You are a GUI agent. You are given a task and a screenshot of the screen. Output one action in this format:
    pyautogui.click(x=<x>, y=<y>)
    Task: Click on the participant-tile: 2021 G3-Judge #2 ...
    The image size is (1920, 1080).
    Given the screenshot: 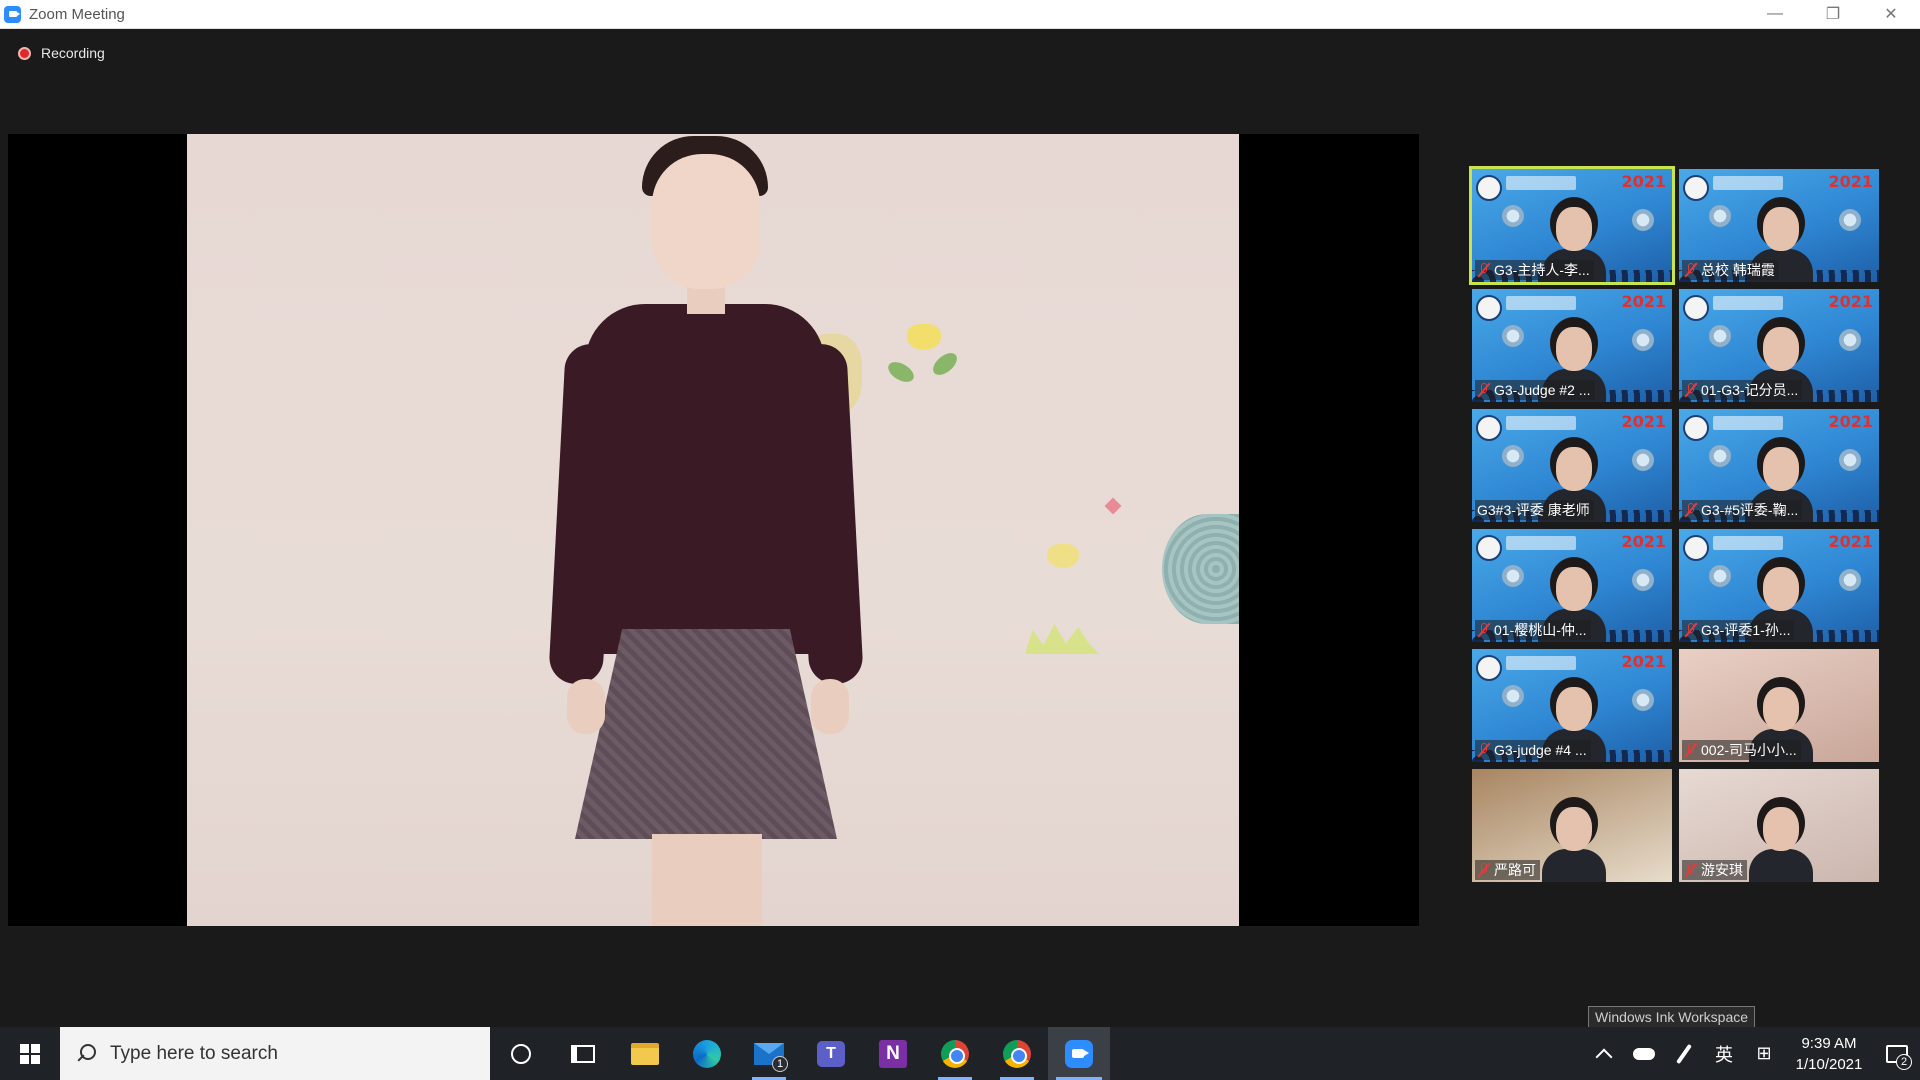 What is the action you would take?
    pyautogui.click(x=1572, y=345)
    